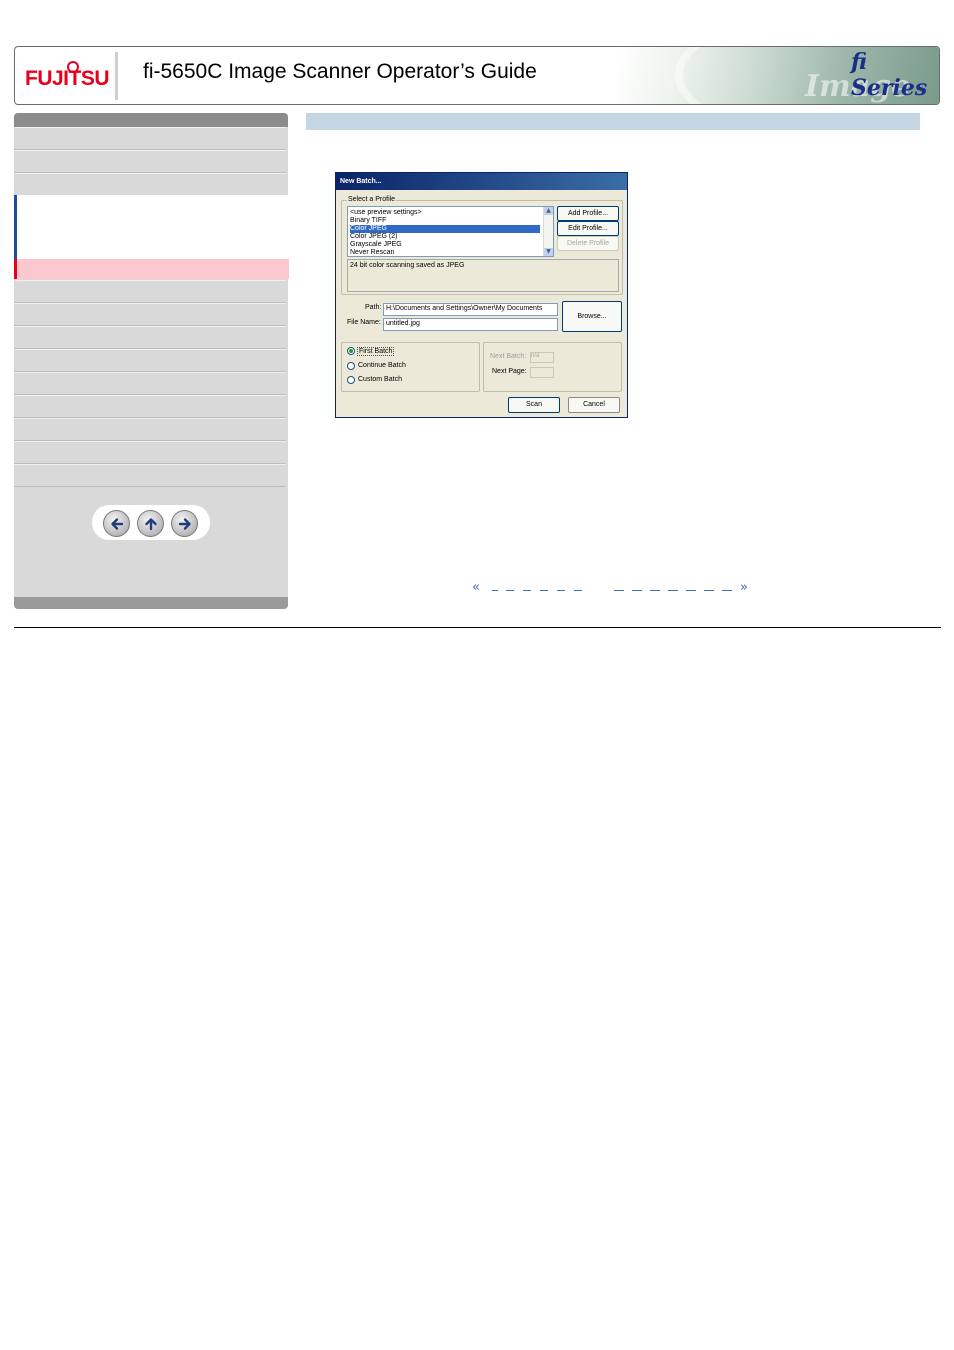 The image size is (954, 1350). I want to click on forward-button, so click(184, 523).